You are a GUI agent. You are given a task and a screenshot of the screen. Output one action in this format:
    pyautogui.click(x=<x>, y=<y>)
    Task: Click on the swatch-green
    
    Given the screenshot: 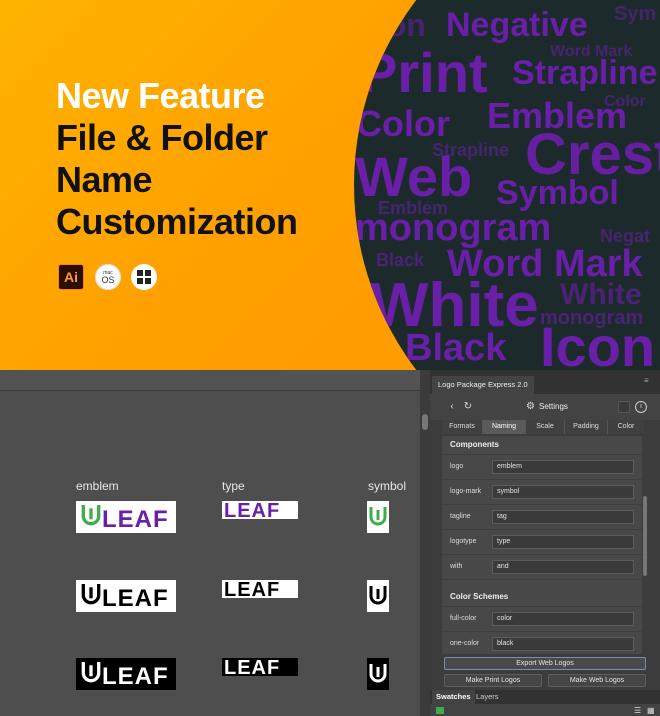 What is the action you would take?
    pyautogui.click(x=440, y=710)
    